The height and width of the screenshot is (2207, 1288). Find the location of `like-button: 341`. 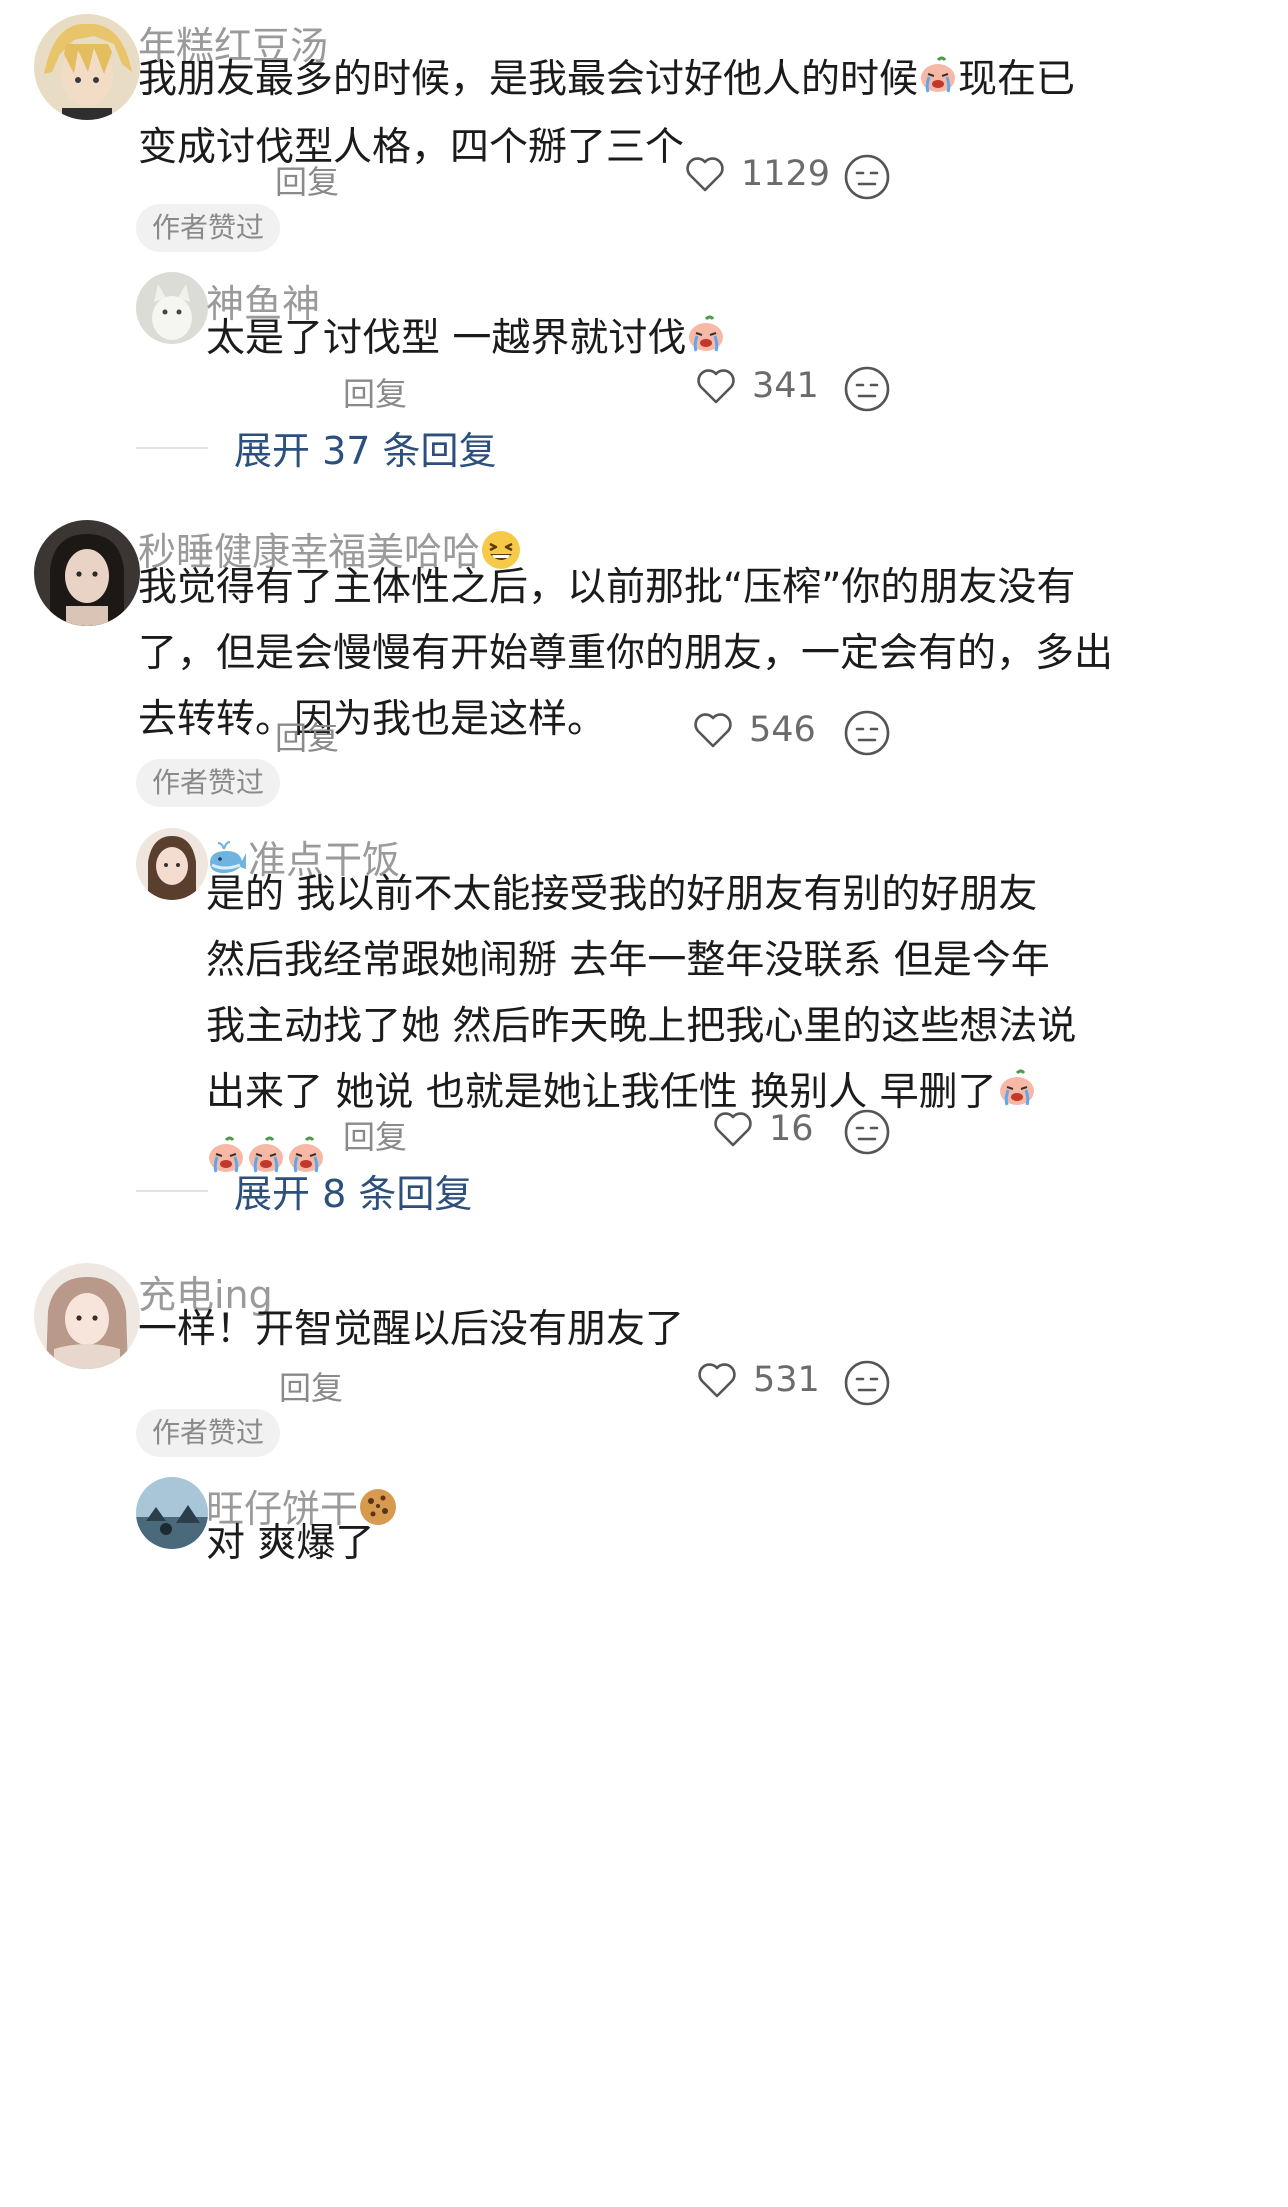

like-button: 341 is located at coordinates (757, 386).